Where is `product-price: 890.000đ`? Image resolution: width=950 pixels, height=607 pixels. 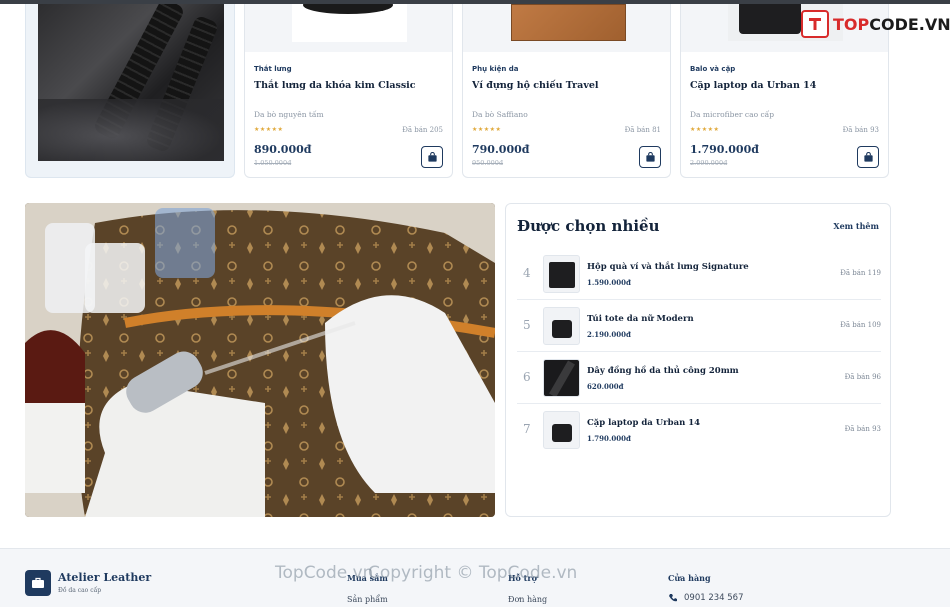 product-price: 890.000đ is located at coordinates (283, 149).